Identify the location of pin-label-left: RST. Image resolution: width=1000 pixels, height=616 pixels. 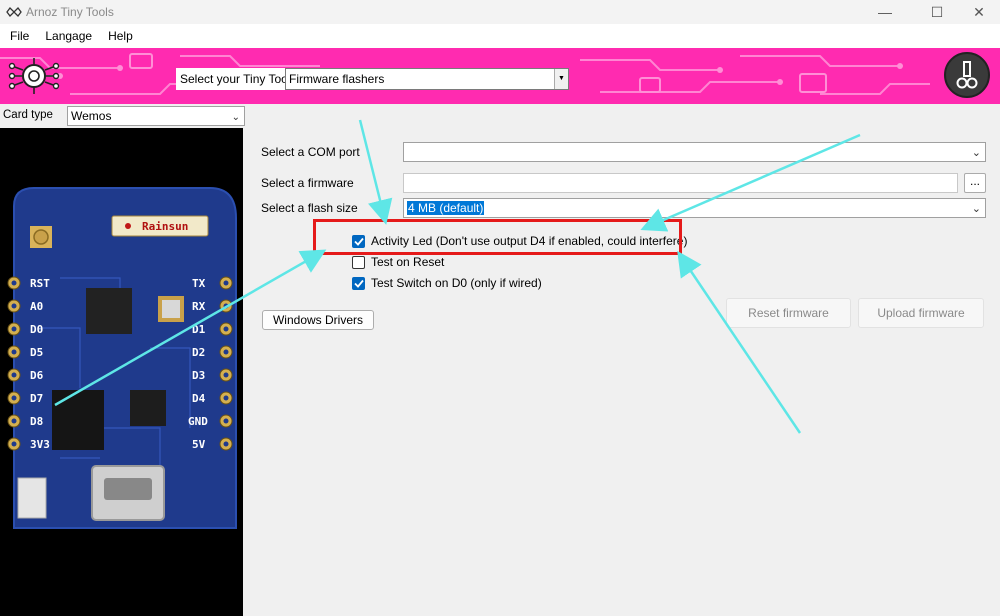
(40, 283).